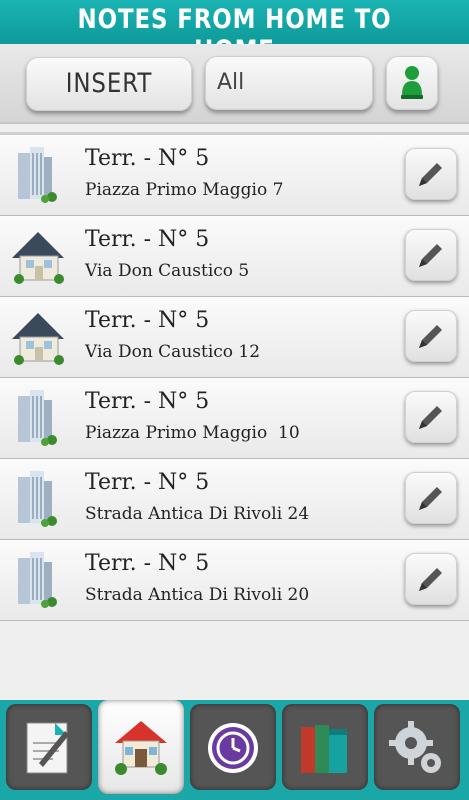 The height and width of the screenshot is (800, 469). What do you see at coordinates (234, 256) in the screenshot?
I see `list-item: Terr. - N° 5 Via Don Caustico 5` at bounding box center [234, 256].